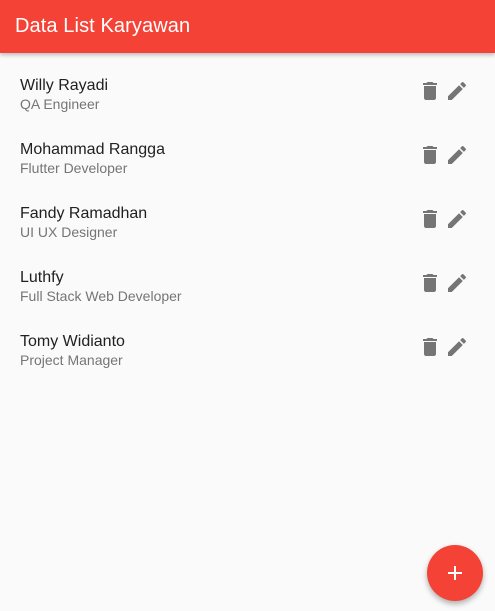  I want to click on list-item-text: Fandy Ramadhan UI UX Designer, so click(83, 222).